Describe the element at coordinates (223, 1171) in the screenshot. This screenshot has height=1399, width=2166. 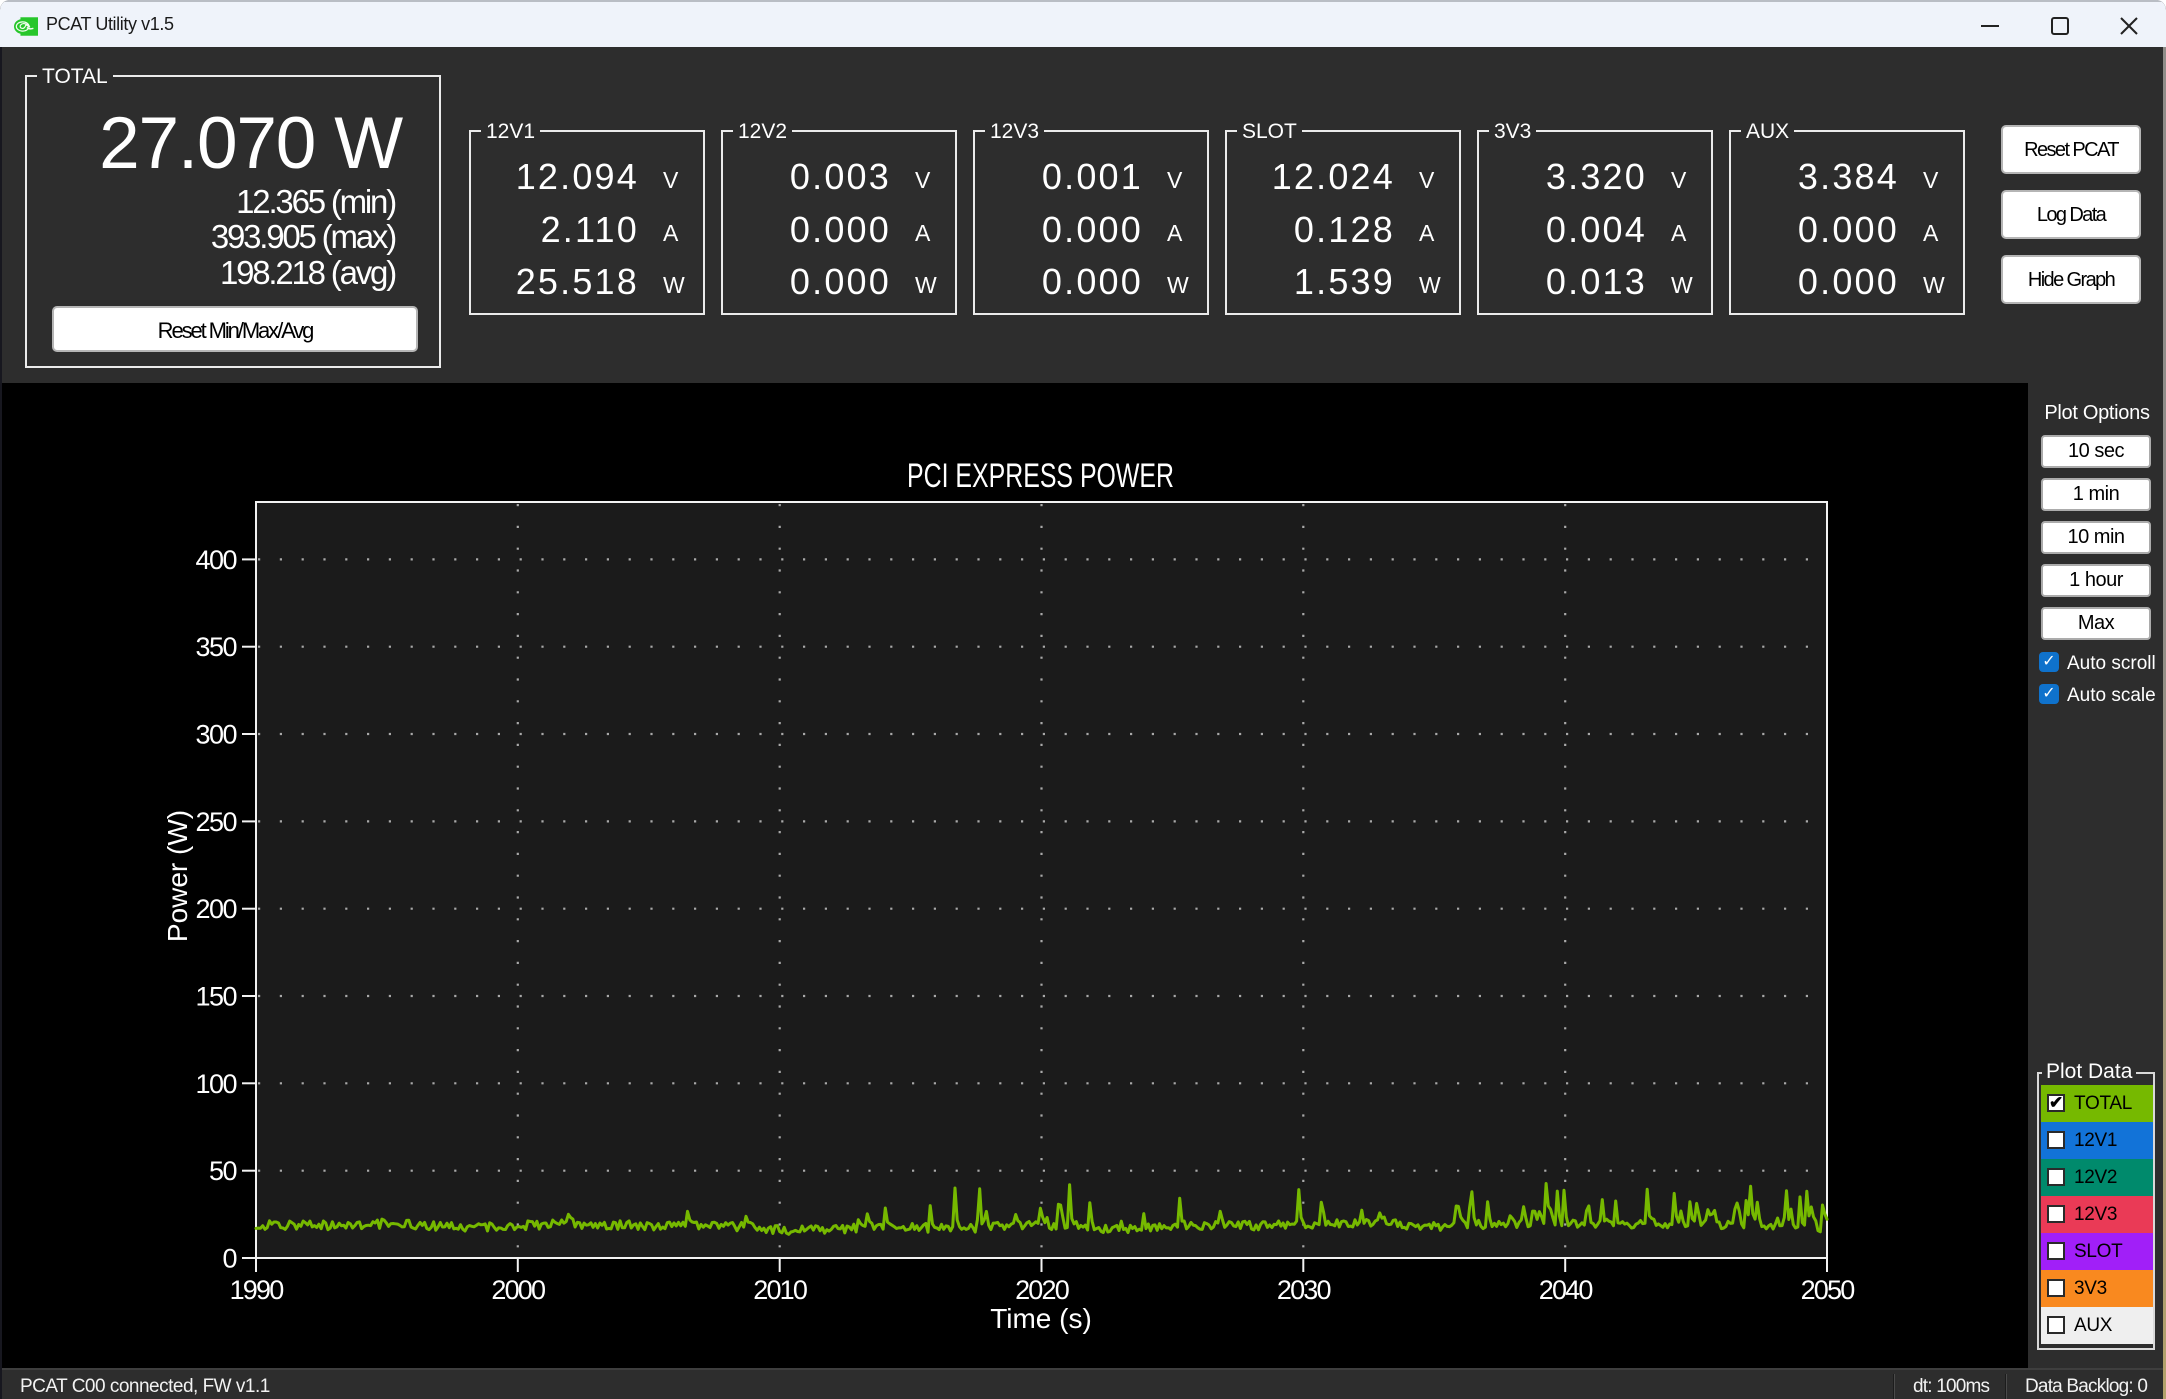
I see `svg-text: 50` at that location.